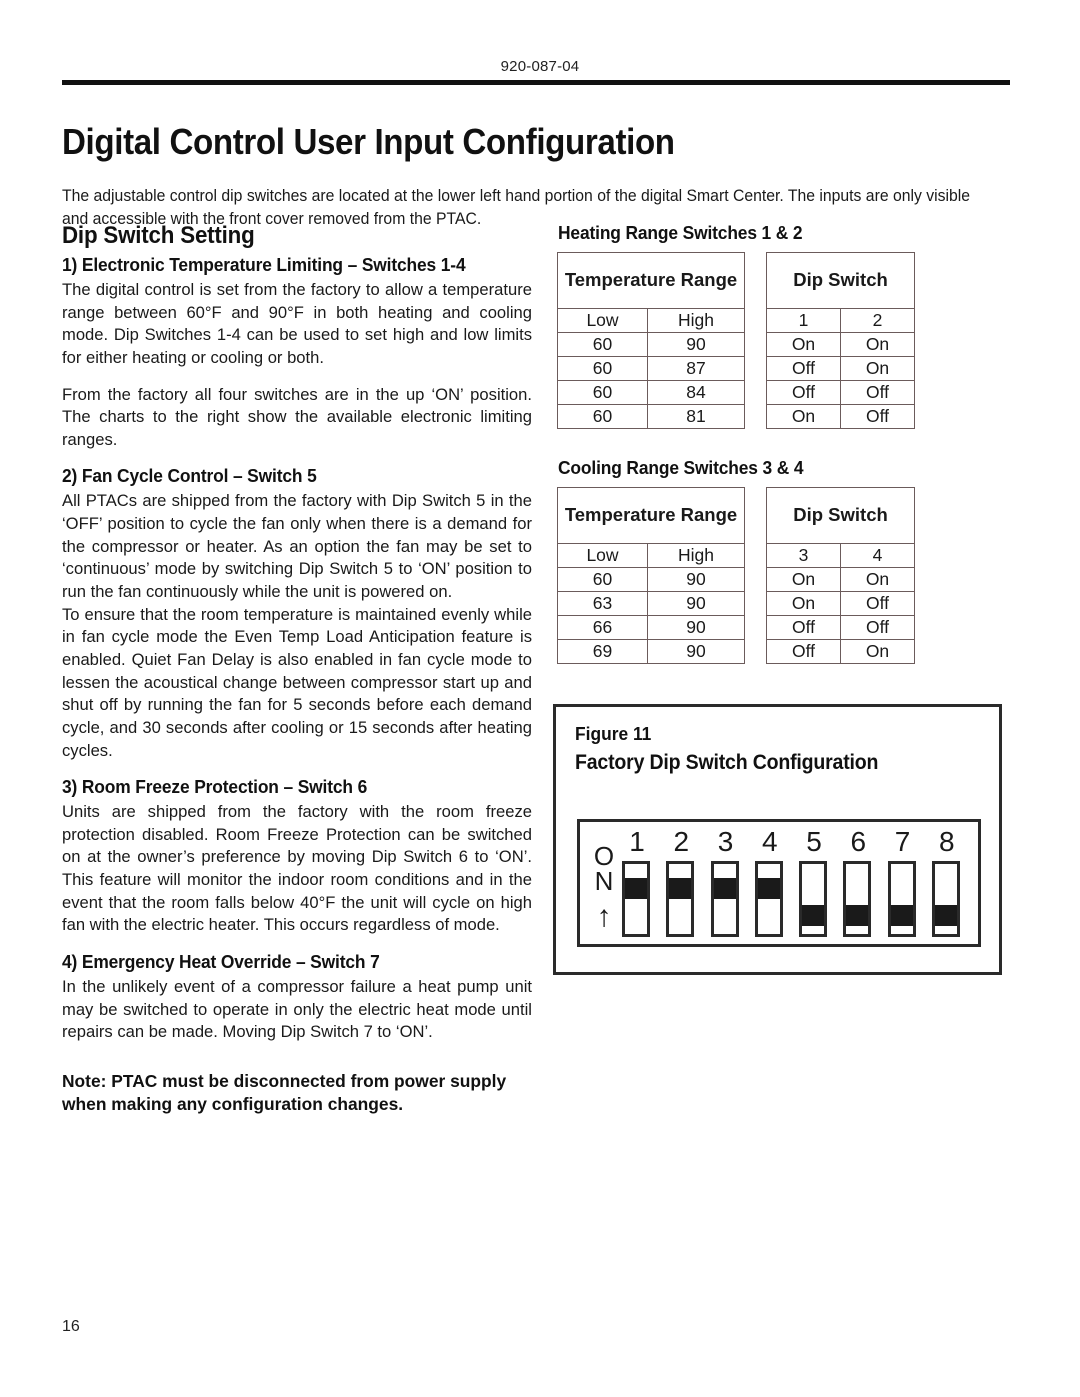 This screenshot has height=1397, width=1080. I want to click on table-row: 60 87, so click(651, 368).